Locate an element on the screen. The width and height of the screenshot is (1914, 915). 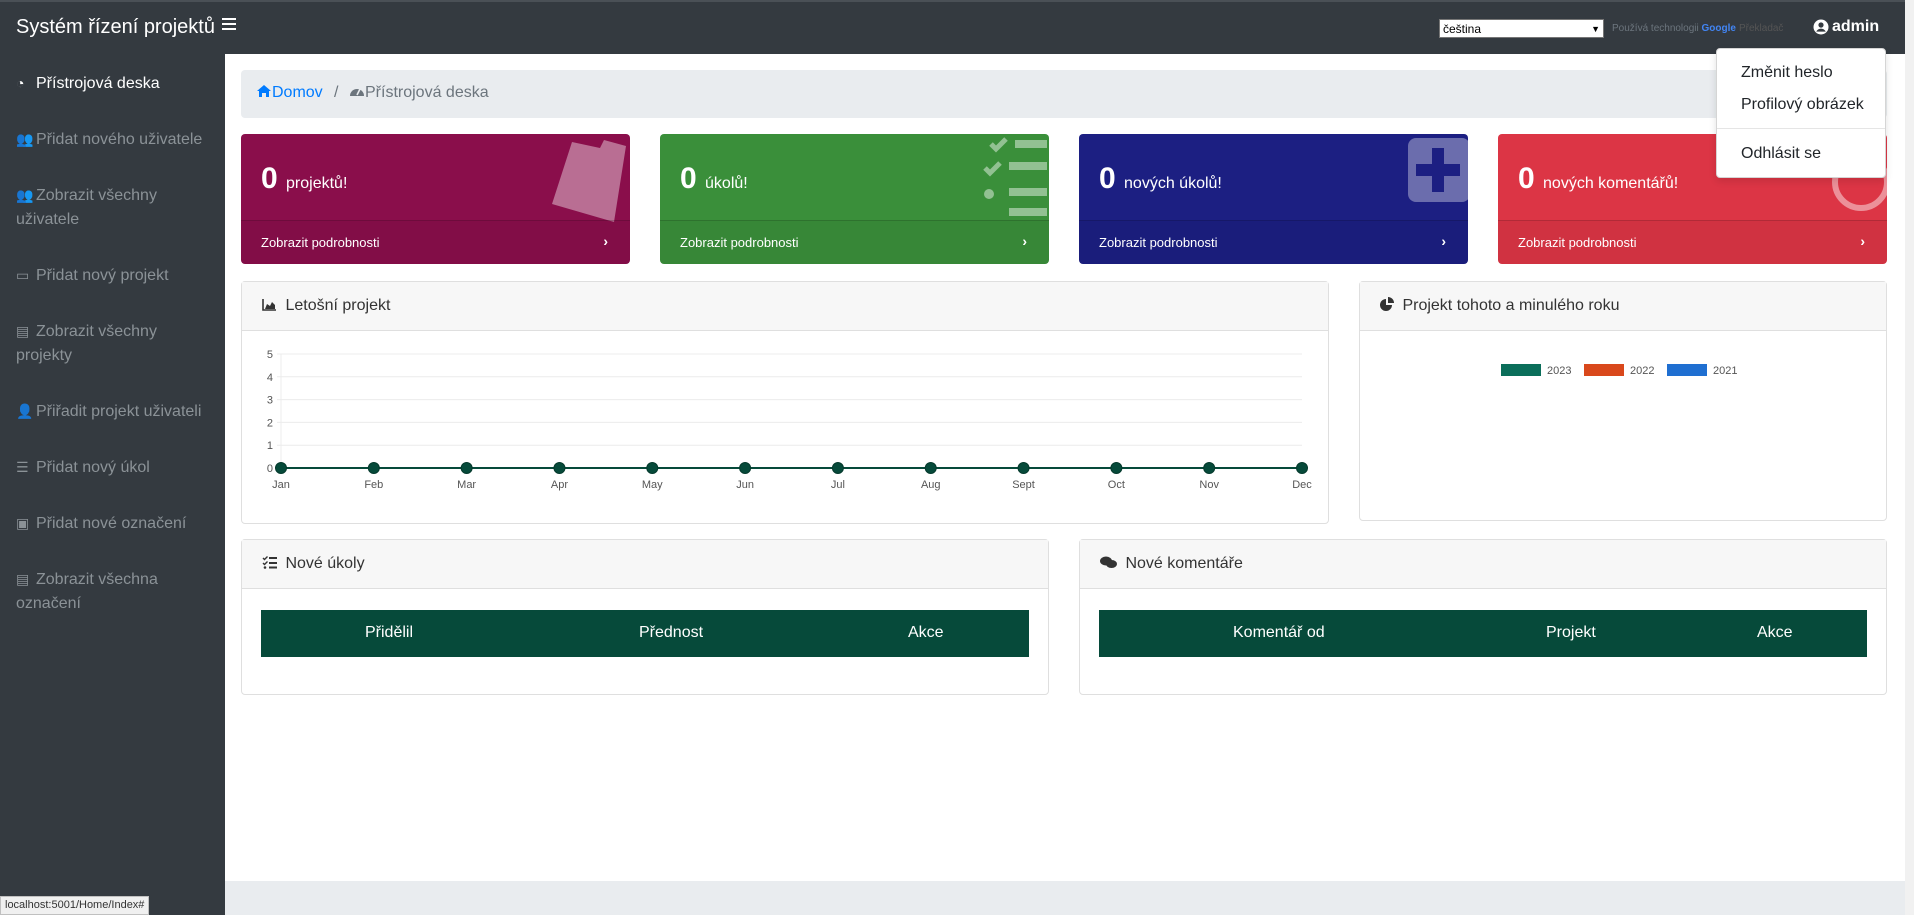
legend-label: 2021 is located at coordinates (1725, 371).